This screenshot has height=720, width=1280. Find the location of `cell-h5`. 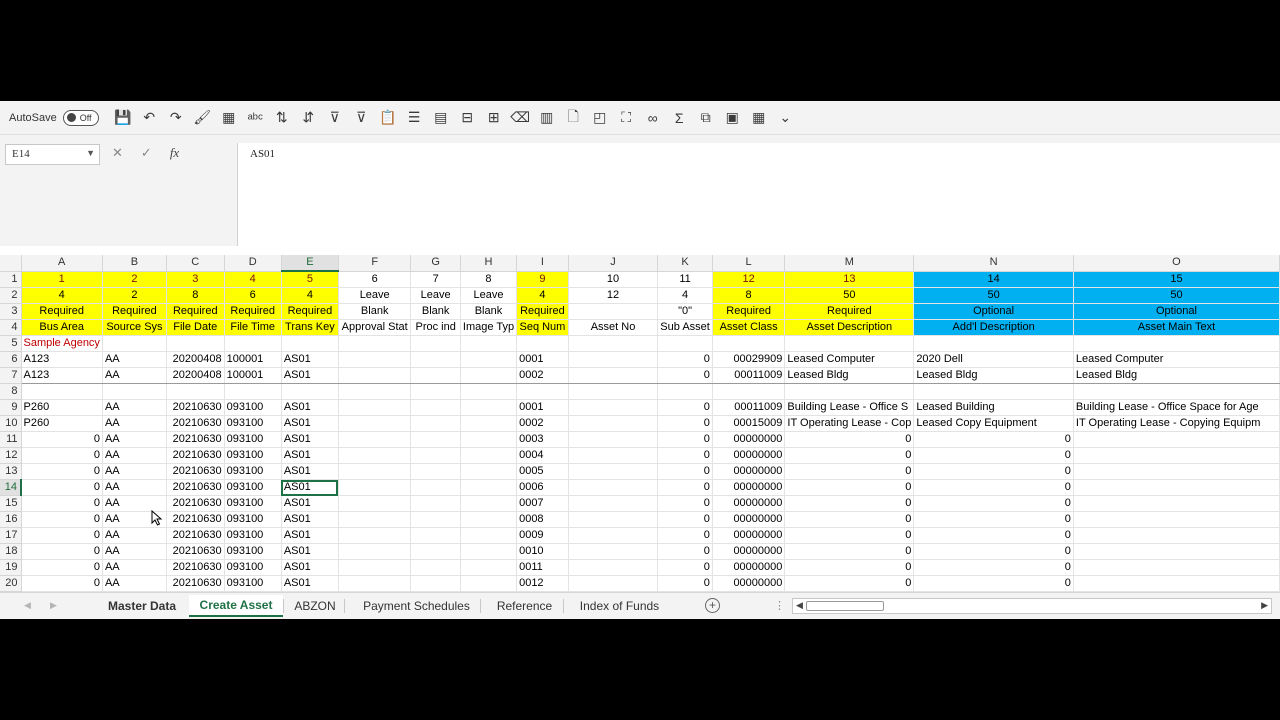

cell-h5 is located at coordinates (489, 343).